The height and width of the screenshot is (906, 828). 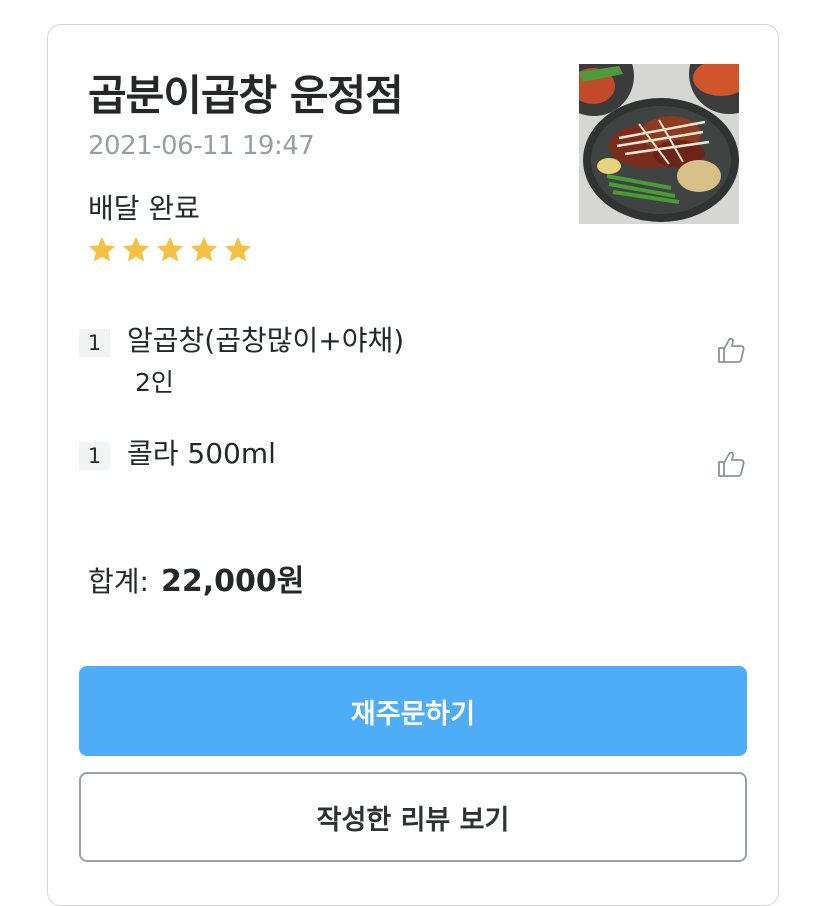 What do you see at coordinates (413, 711) in the screenshot?
I see `reorder-button: 재주문하기` at bounding box center [413, 711].